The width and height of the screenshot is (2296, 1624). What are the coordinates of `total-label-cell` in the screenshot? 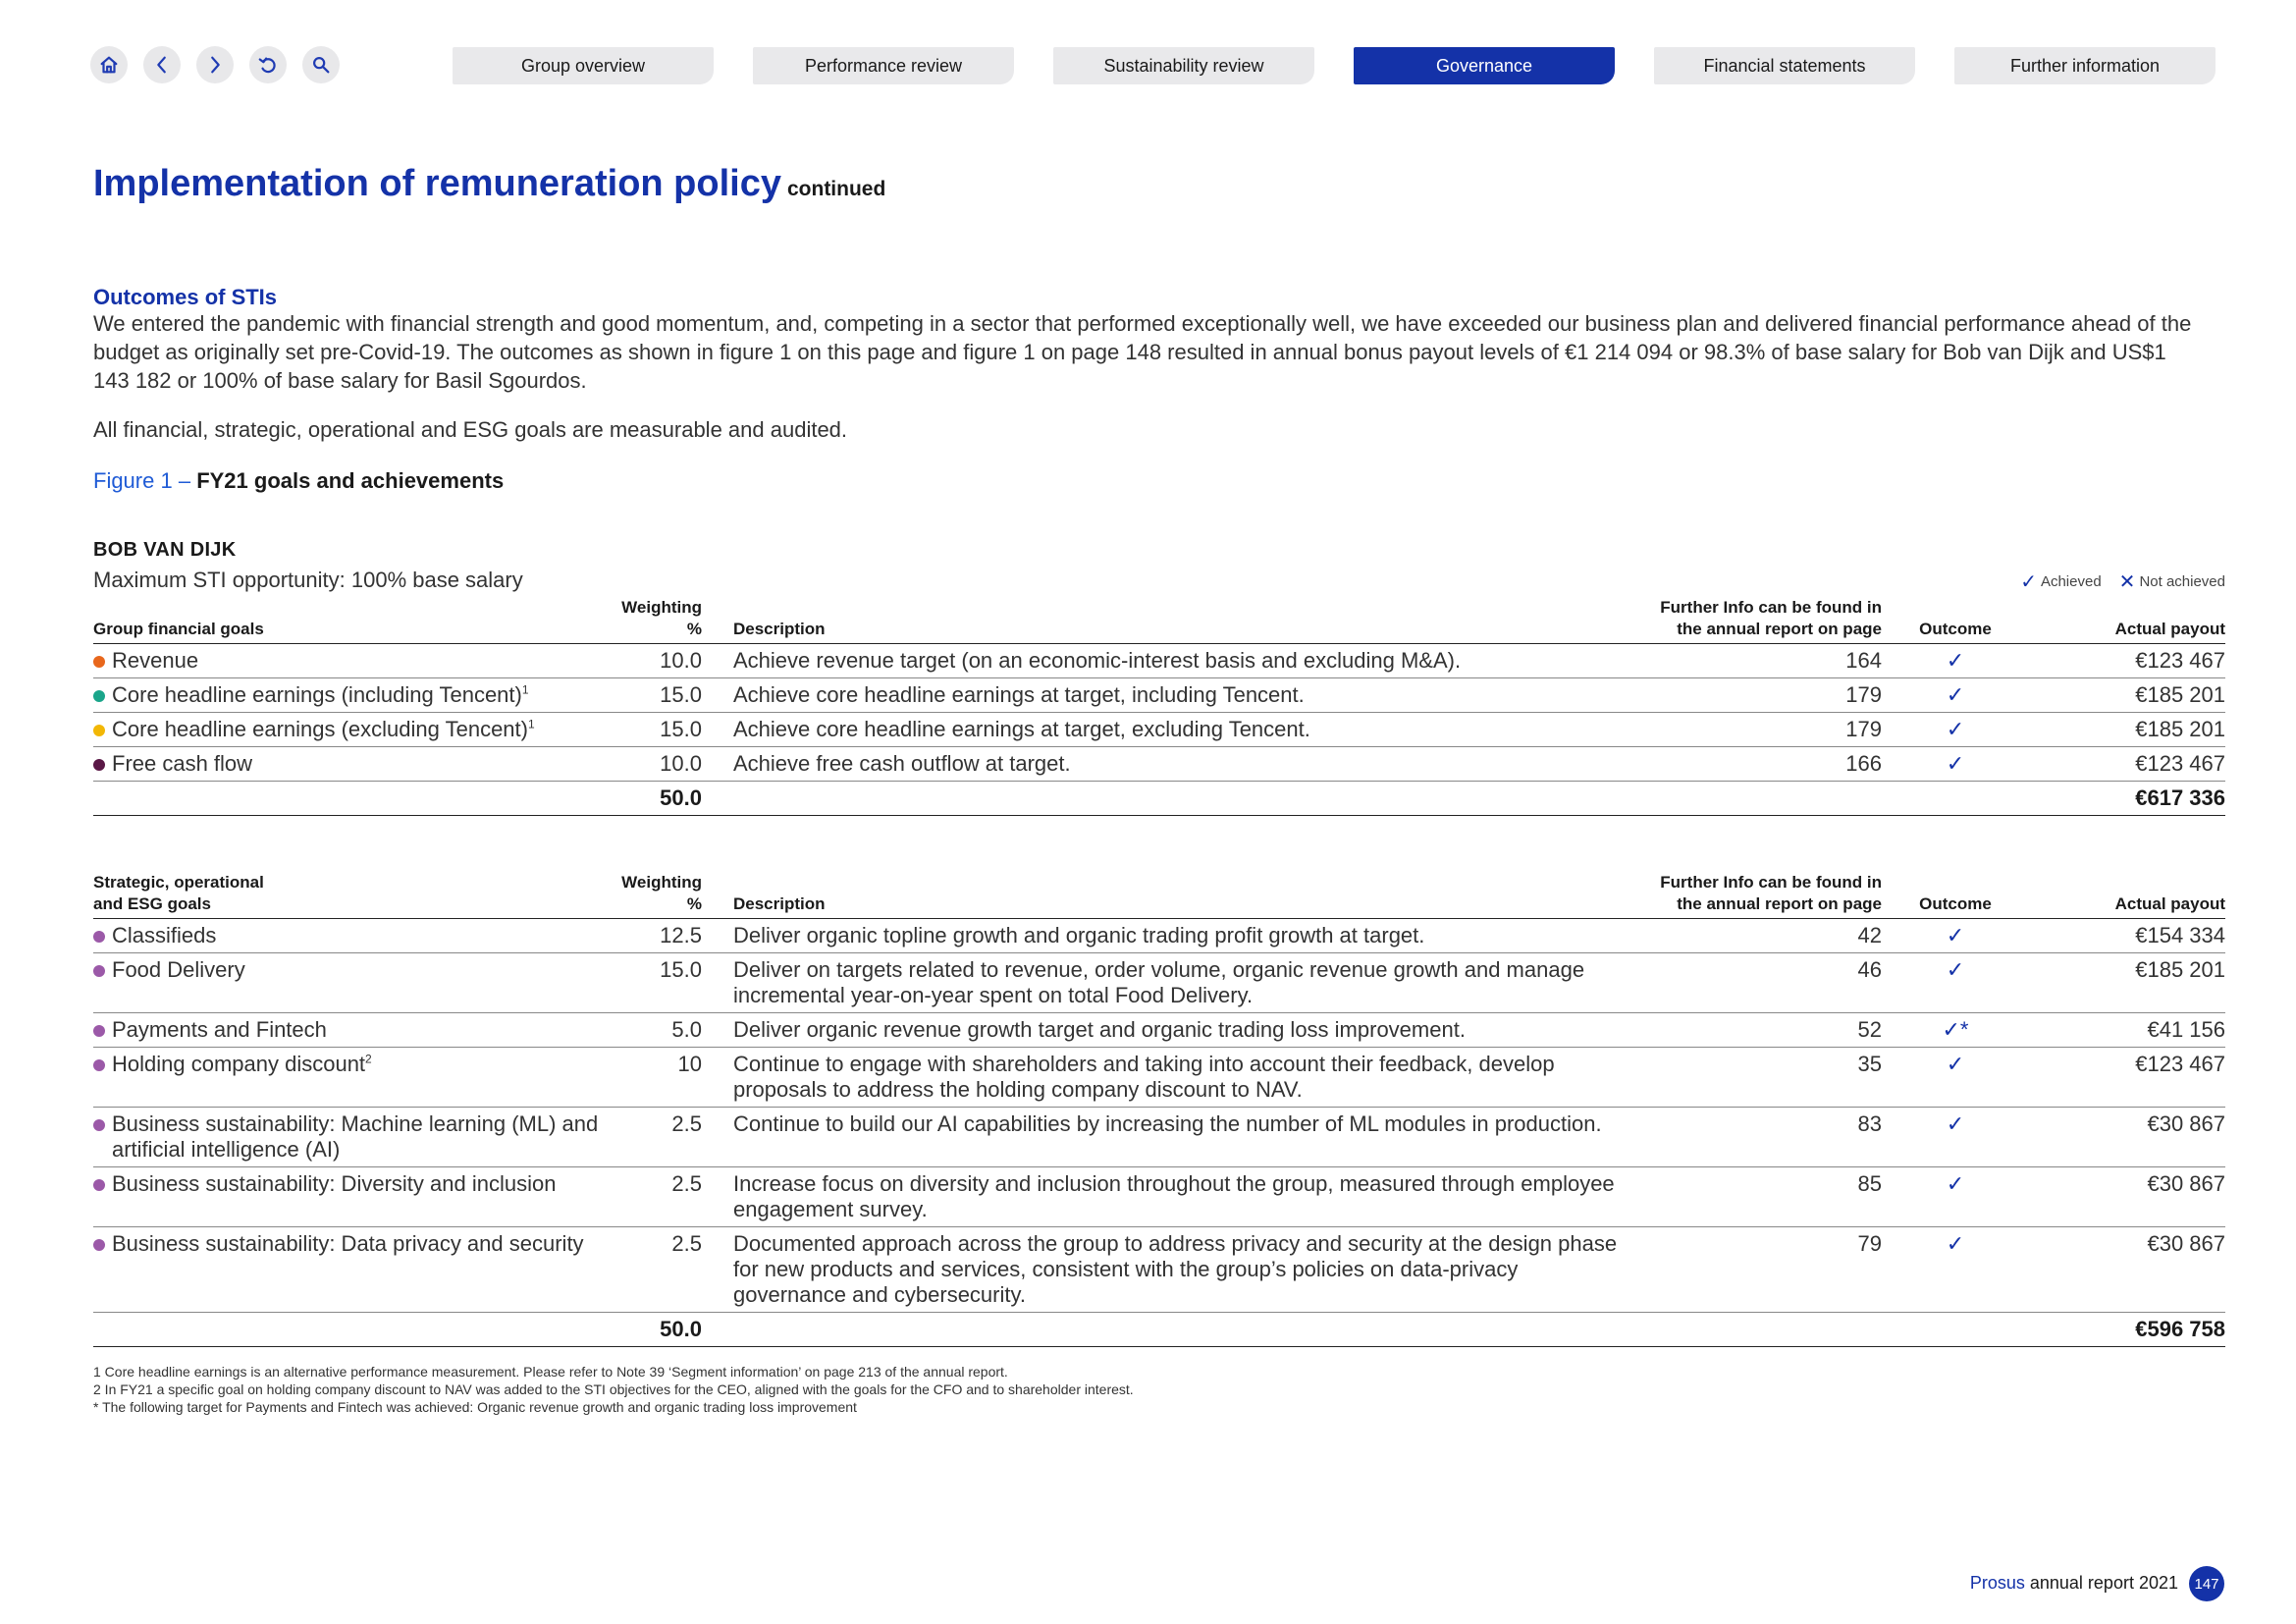 It's located at (351, 798).